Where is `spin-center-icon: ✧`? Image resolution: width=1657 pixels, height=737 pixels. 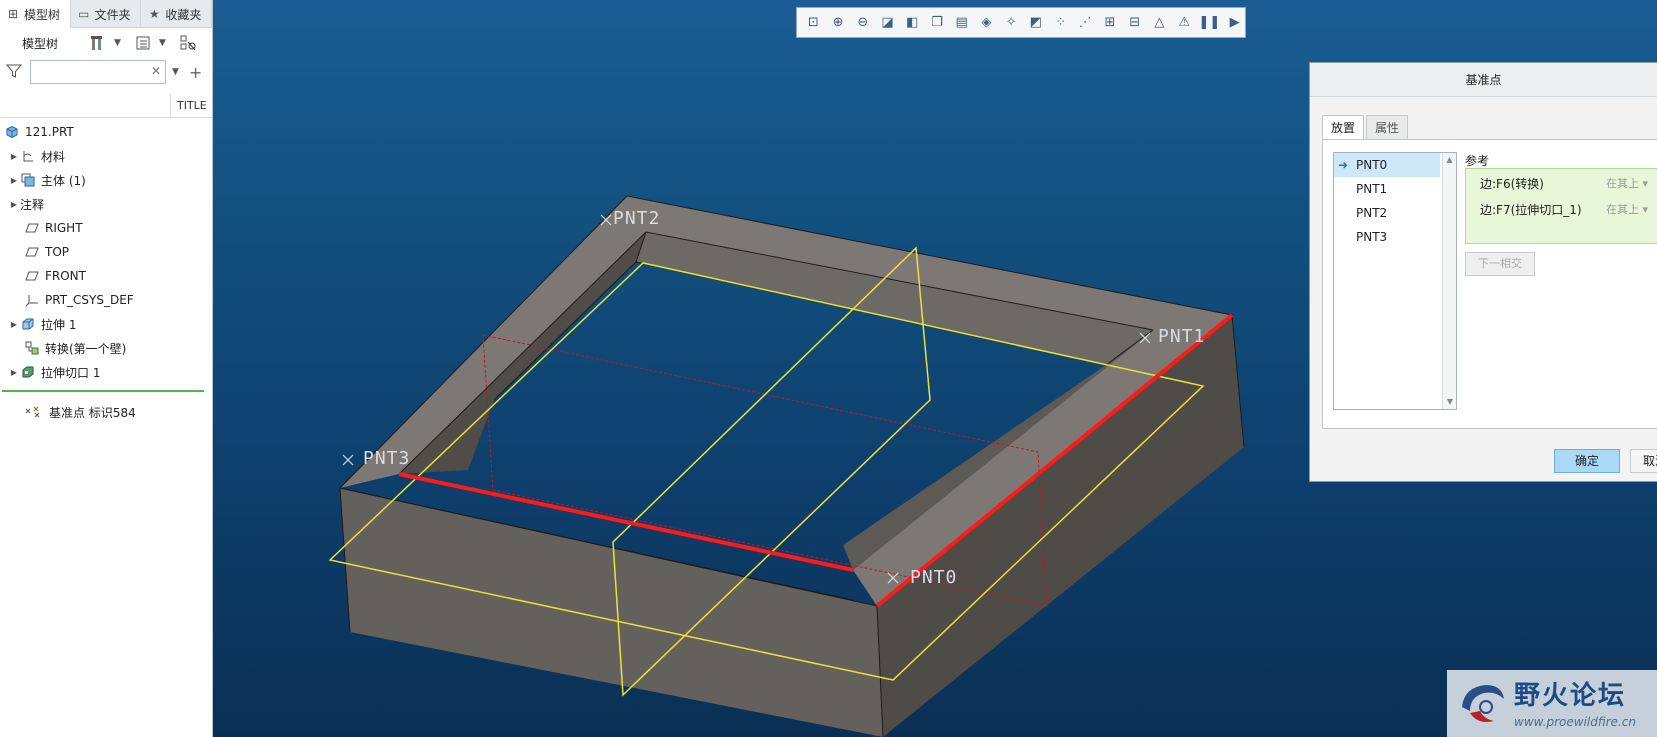
spin-center-icon: ✧ is located at coordinates (1011, 23).